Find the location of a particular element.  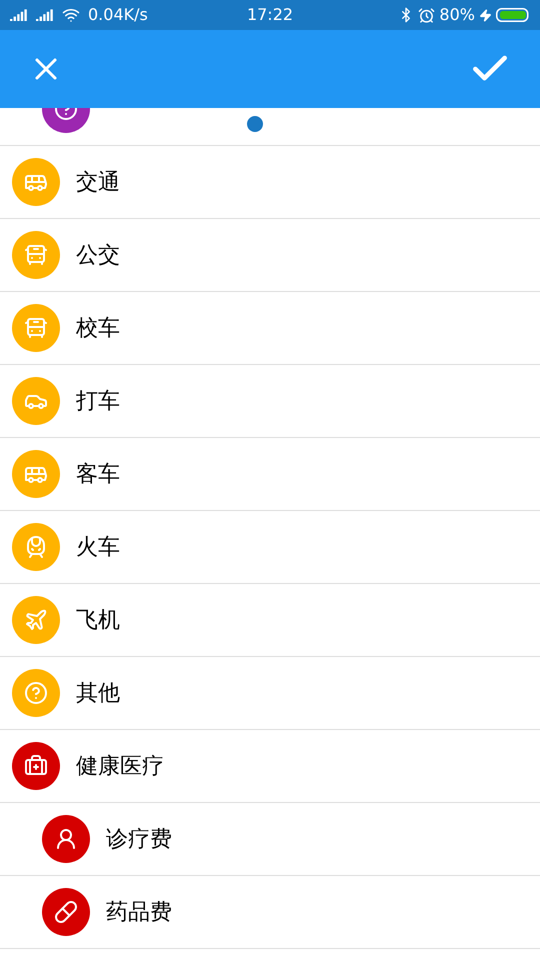

person-icon is located at coordinates (66, 839).